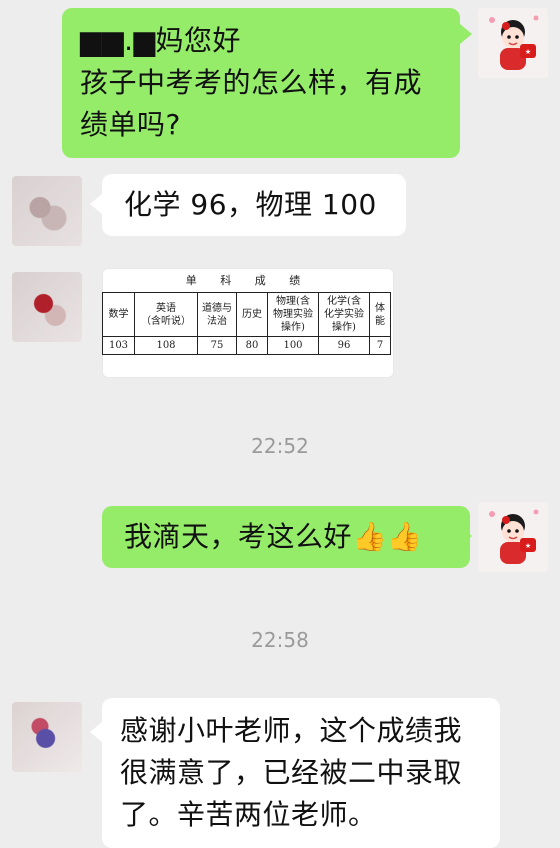 This screenshot has width=560, height=848. I want to click on message-bubble: 感谢小叶老师，这个成绩我 很满意了，已经被二中录取 了。辛苦两位老师。, so click(301, 773).